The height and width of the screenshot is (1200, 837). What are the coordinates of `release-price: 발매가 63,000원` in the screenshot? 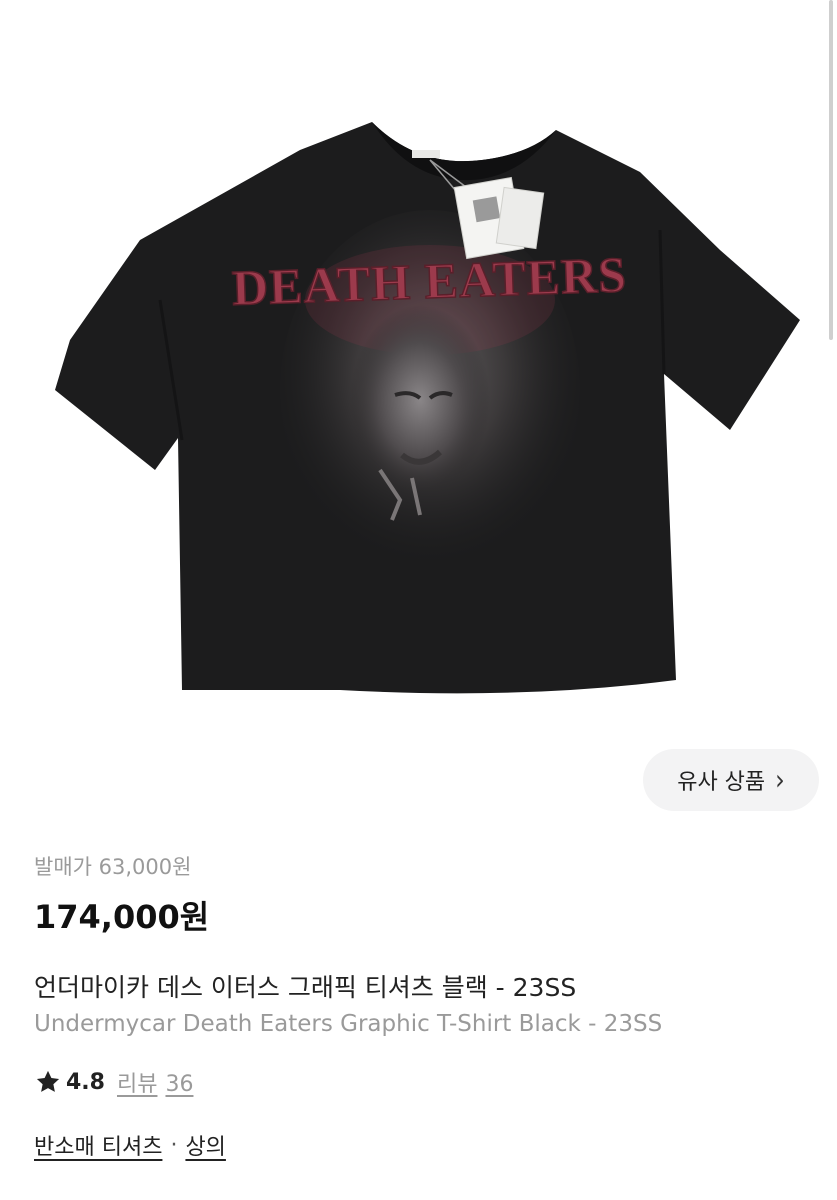 It's located at (113, 867).